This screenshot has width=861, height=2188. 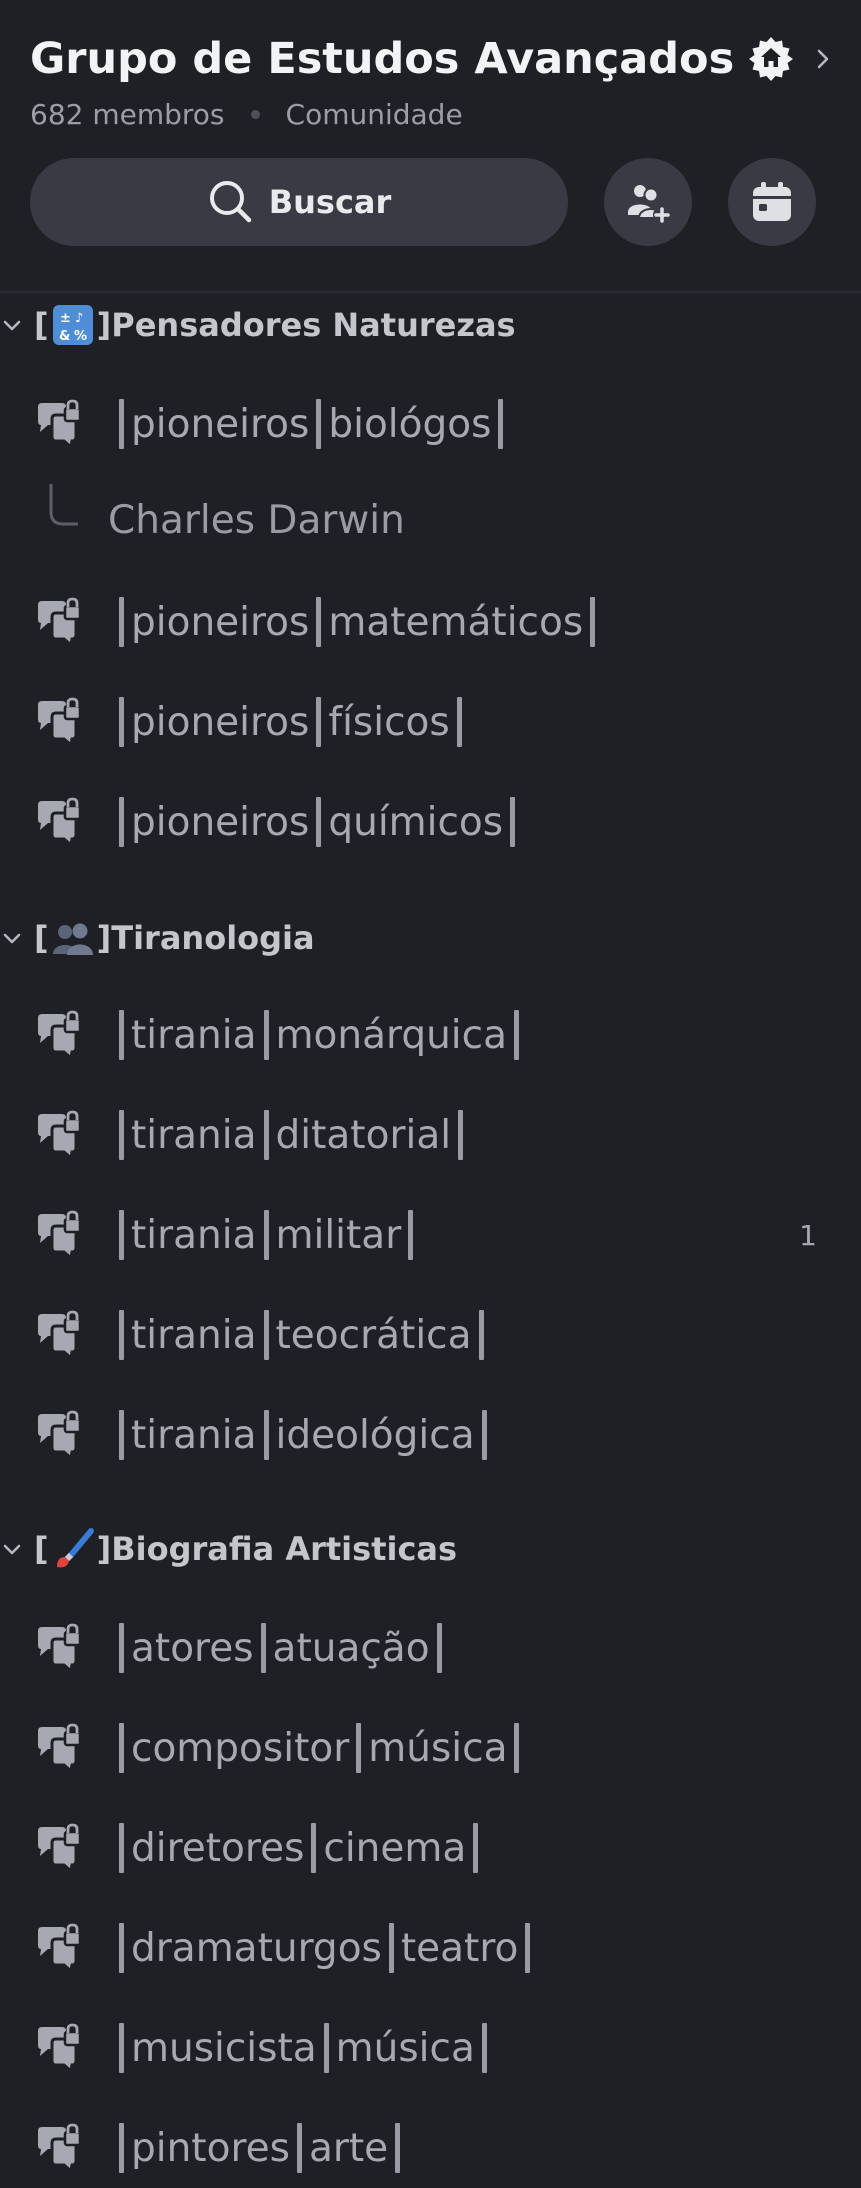 What do you see at coordinates (373, 1335) in the screenshot?
I see `channel-name-part: teocrática` at bounding box center [373, 1335].